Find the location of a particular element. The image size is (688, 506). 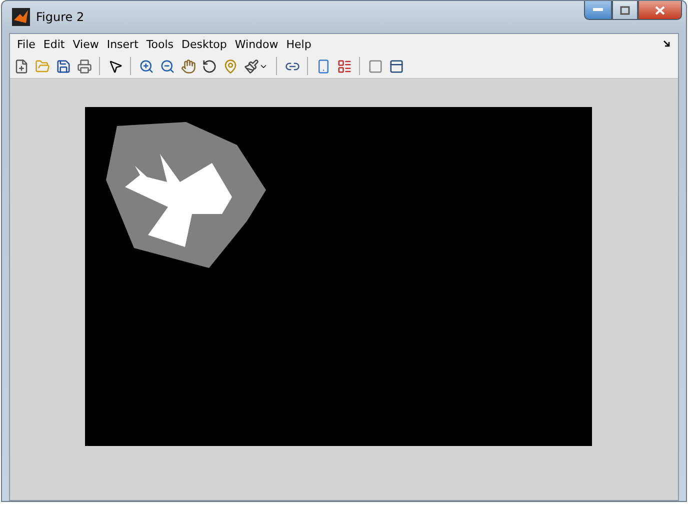

pan-icon is located at coordinates (188, 66).